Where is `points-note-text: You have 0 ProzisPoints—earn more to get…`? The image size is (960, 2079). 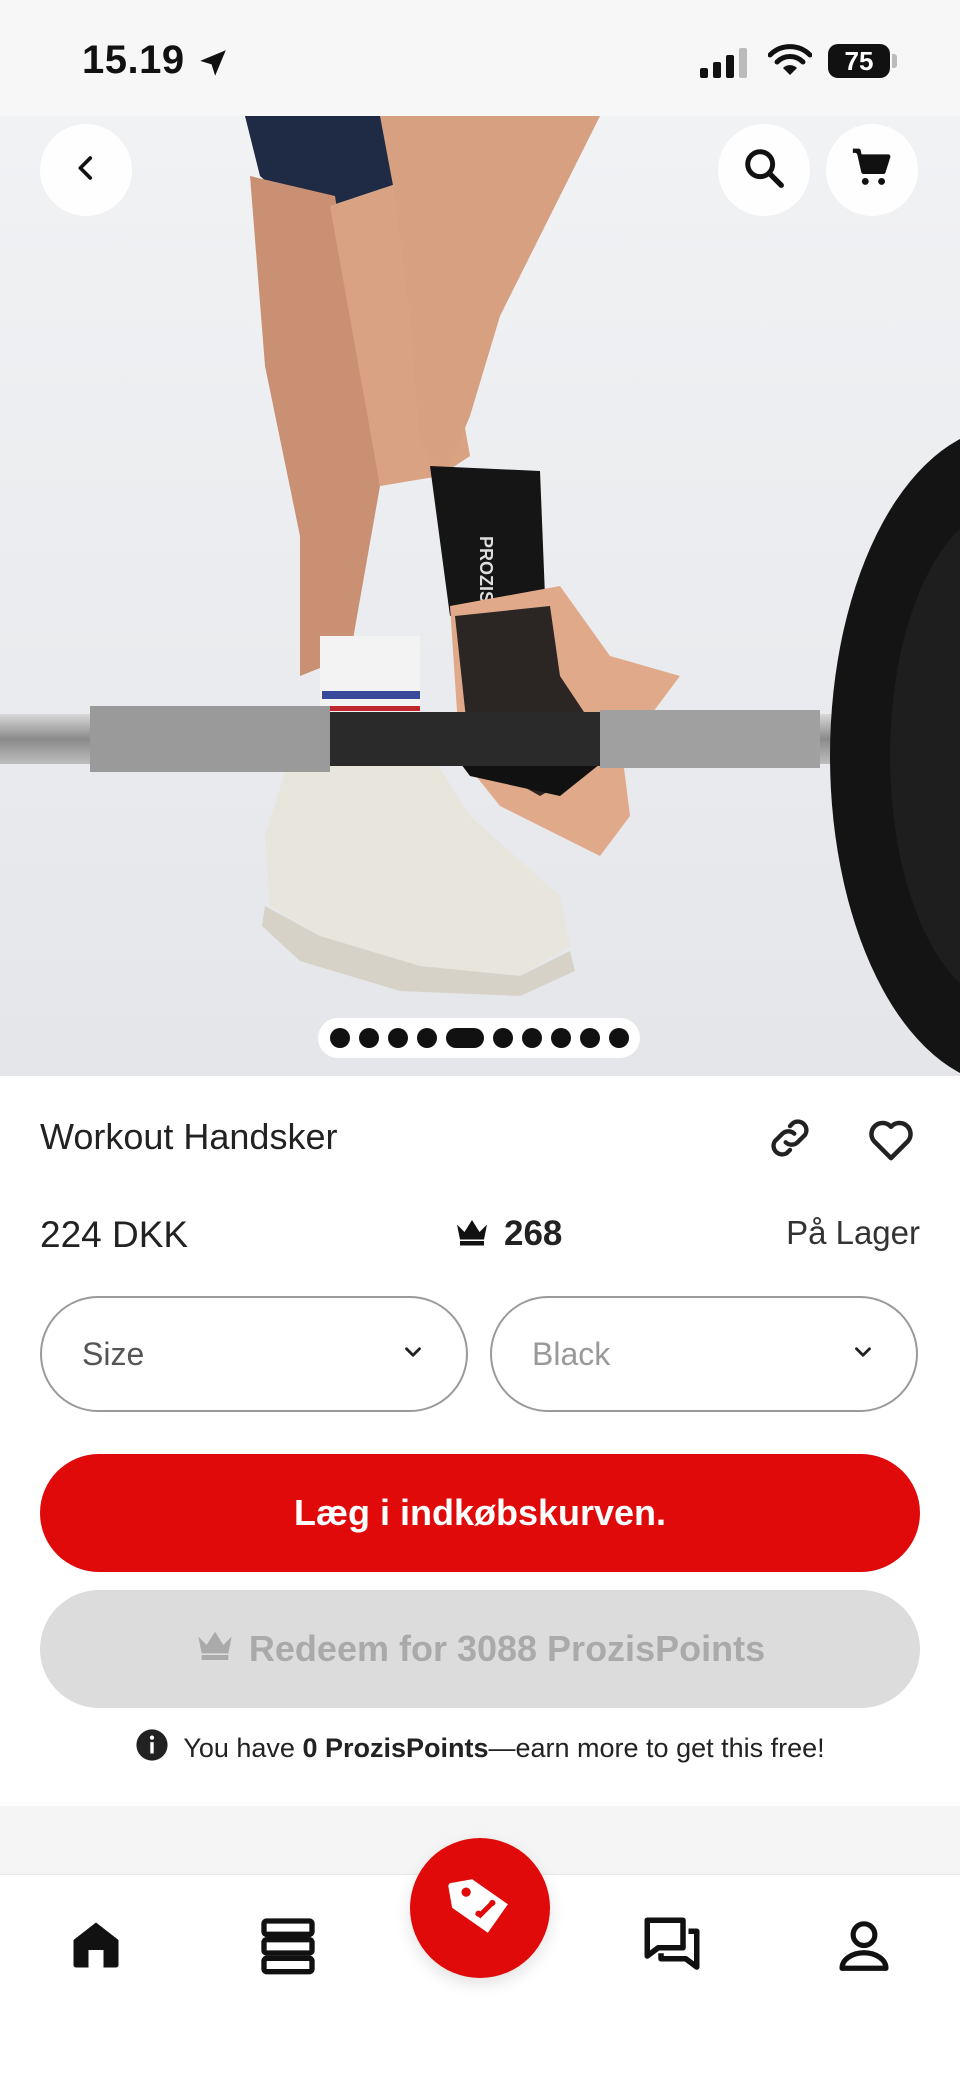
points-note-text: You have 0 ProzisPoints—earn more to get… is located at coordinates (503, 1748).